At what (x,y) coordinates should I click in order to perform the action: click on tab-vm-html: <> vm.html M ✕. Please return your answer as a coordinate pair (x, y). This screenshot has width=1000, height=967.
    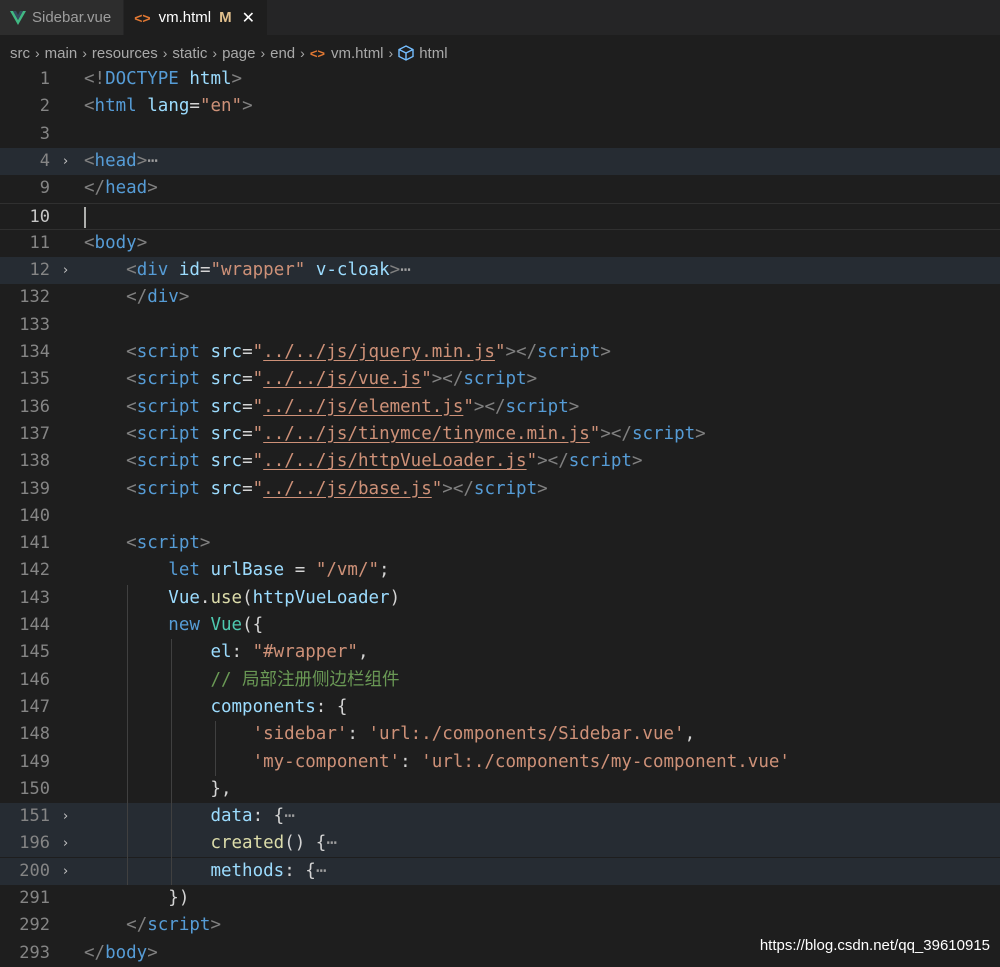
    Looking at the image, I should click on (196, 17).